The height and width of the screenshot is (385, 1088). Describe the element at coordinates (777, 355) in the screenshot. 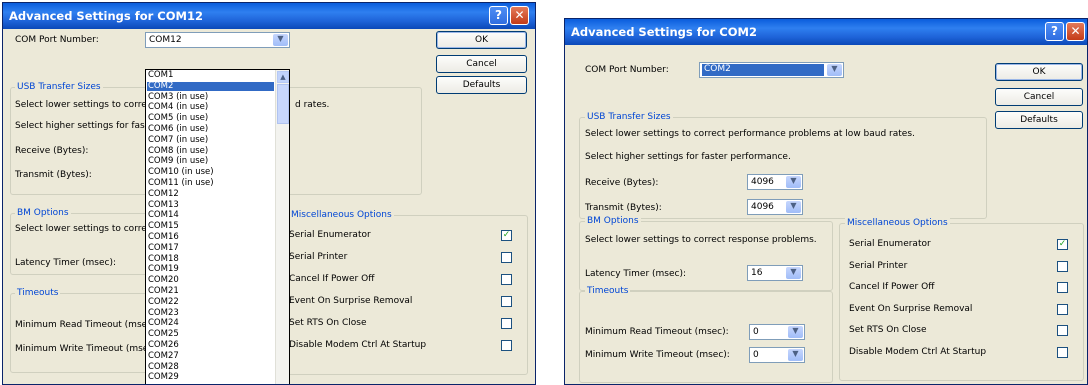

I see `min-write-timeout-select: 0 ▼` at that location.